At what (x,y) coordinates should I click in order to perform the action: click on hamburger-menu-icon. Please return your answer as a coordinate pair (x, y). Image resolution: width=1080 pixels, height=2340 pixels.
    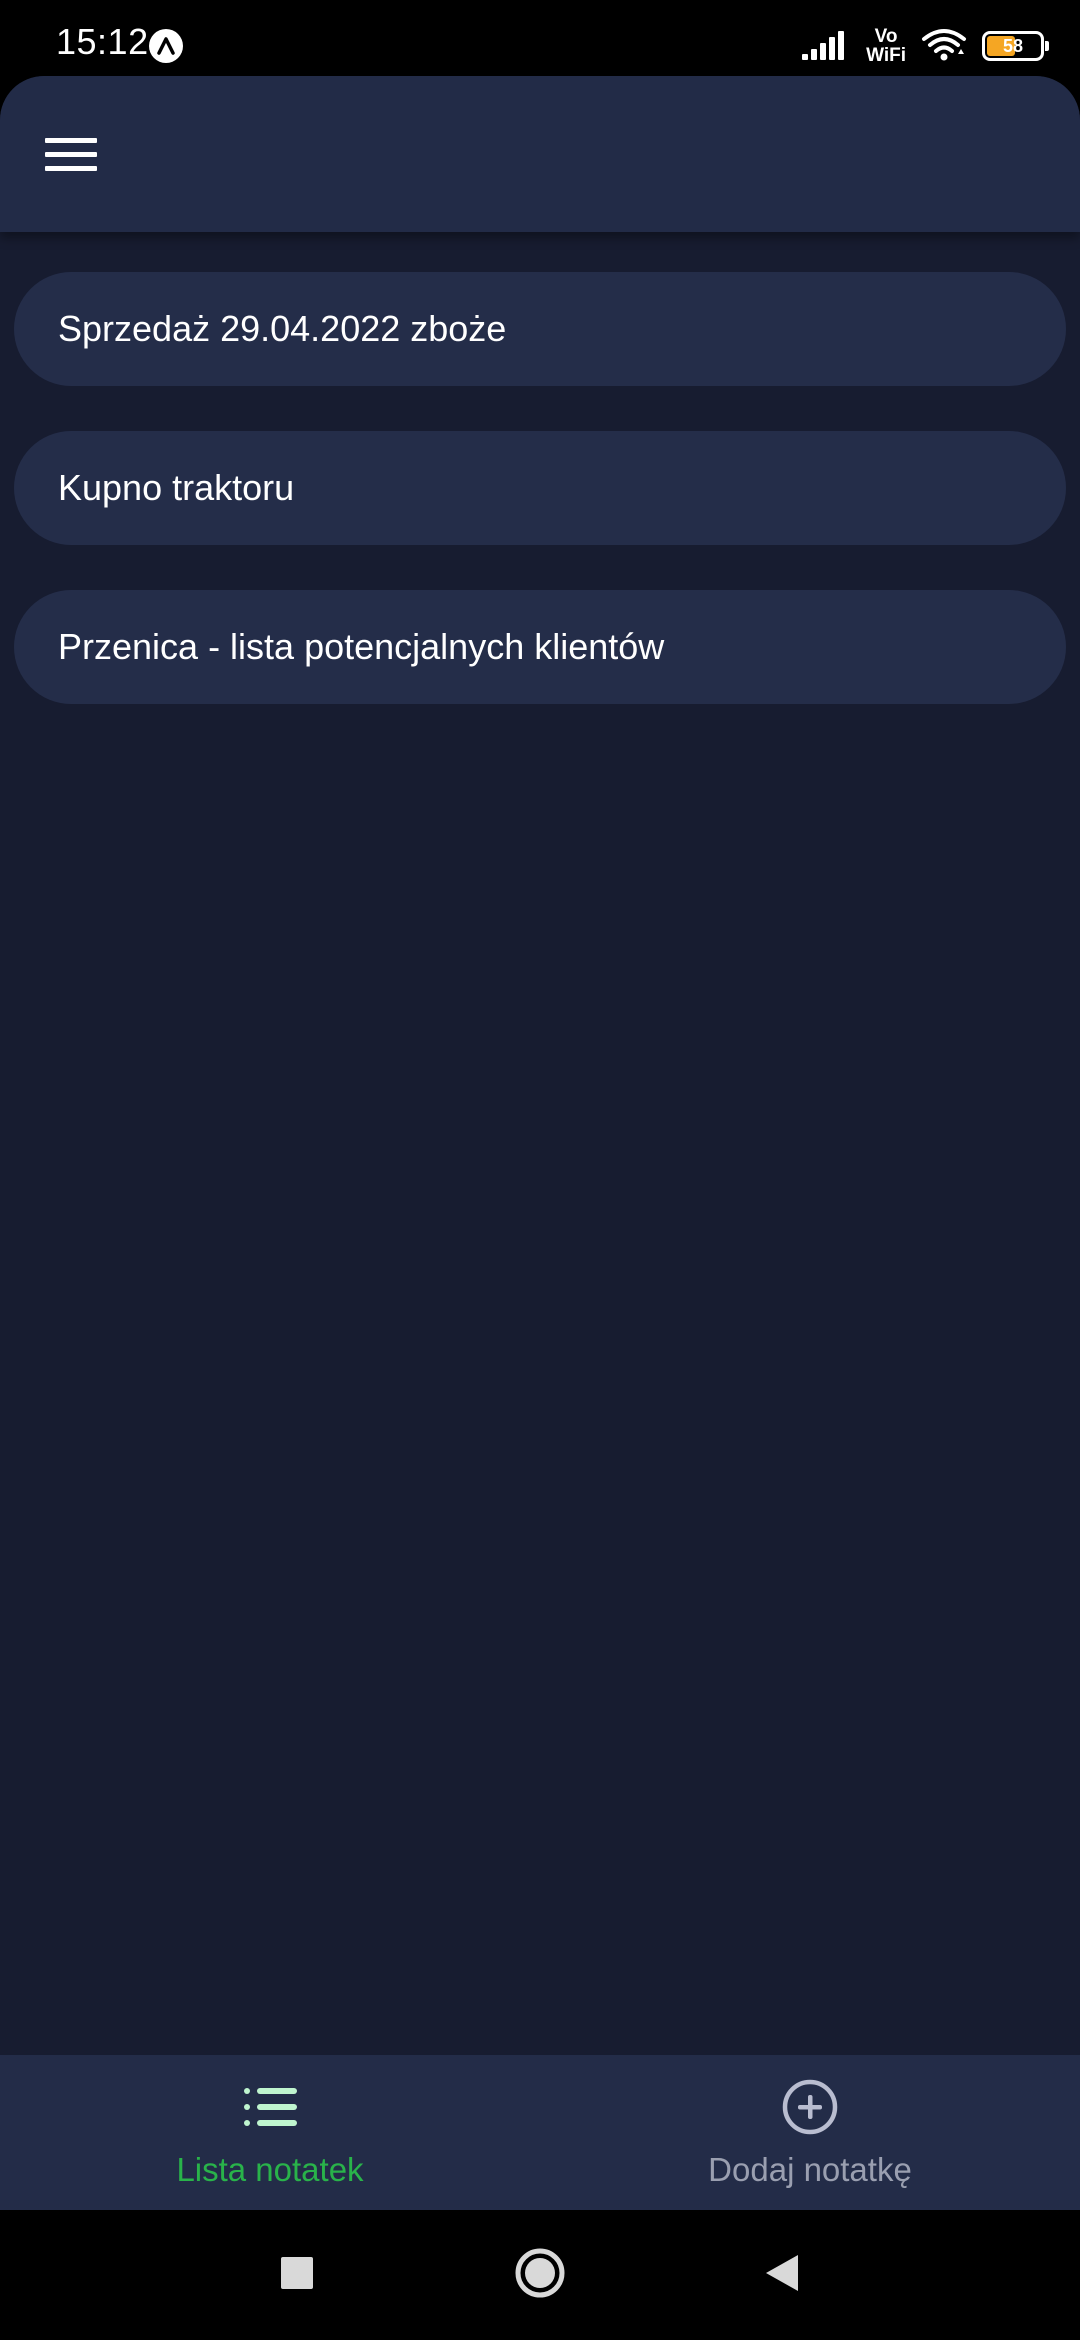
    Looking at the image, I should click on (71, 157).